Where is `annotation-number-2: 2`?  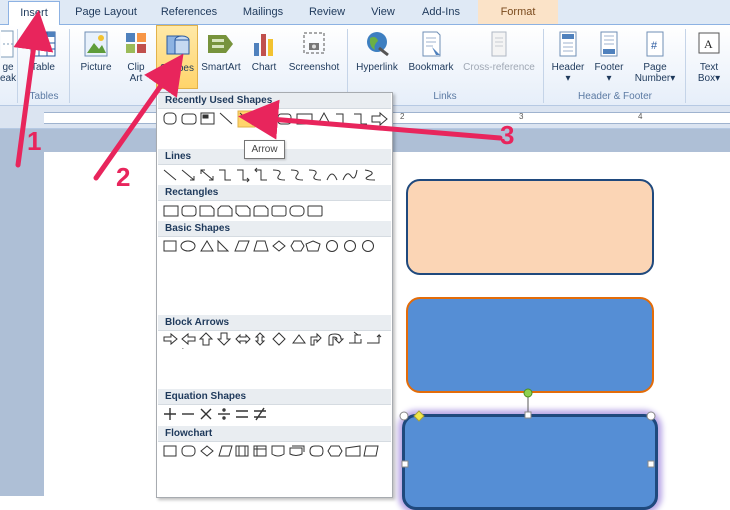 annotation-number-2: 2 is located at coordinates (123, 177).